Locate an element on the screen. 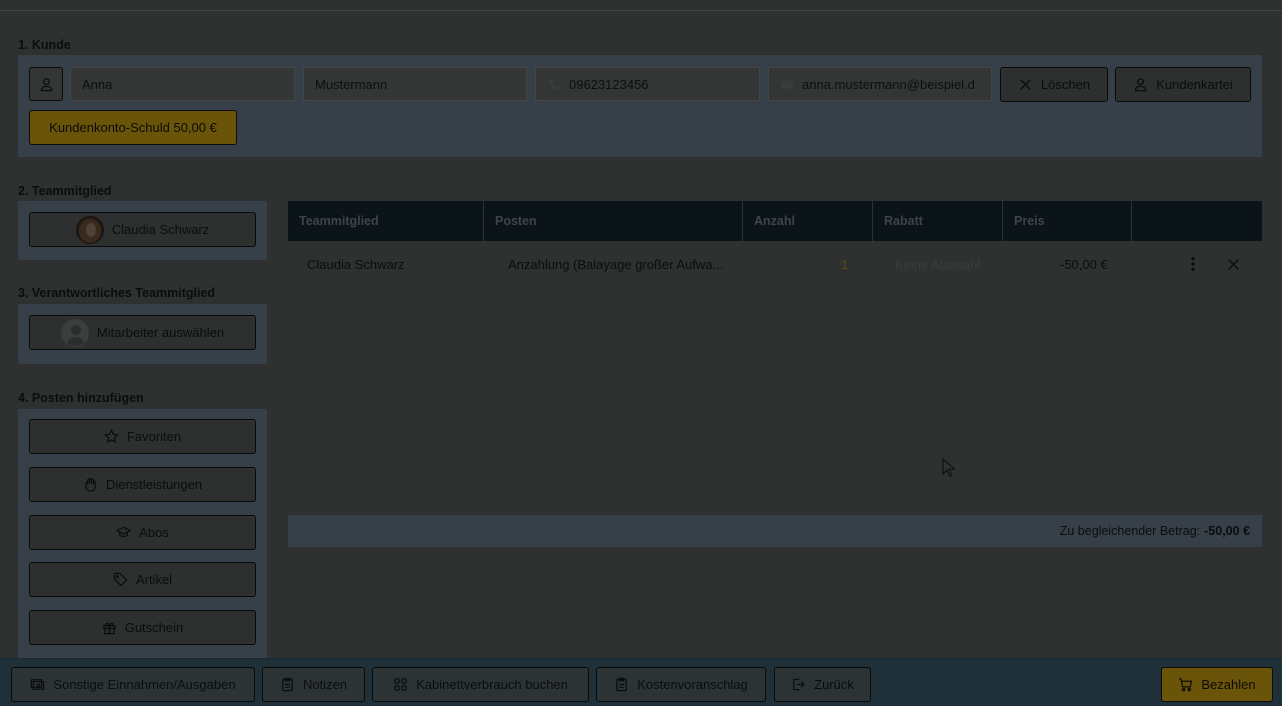 Image resolution: width=1282 pixels, height=706 pixels. column-header-price: Preis is located at coordinates (1067, 221).